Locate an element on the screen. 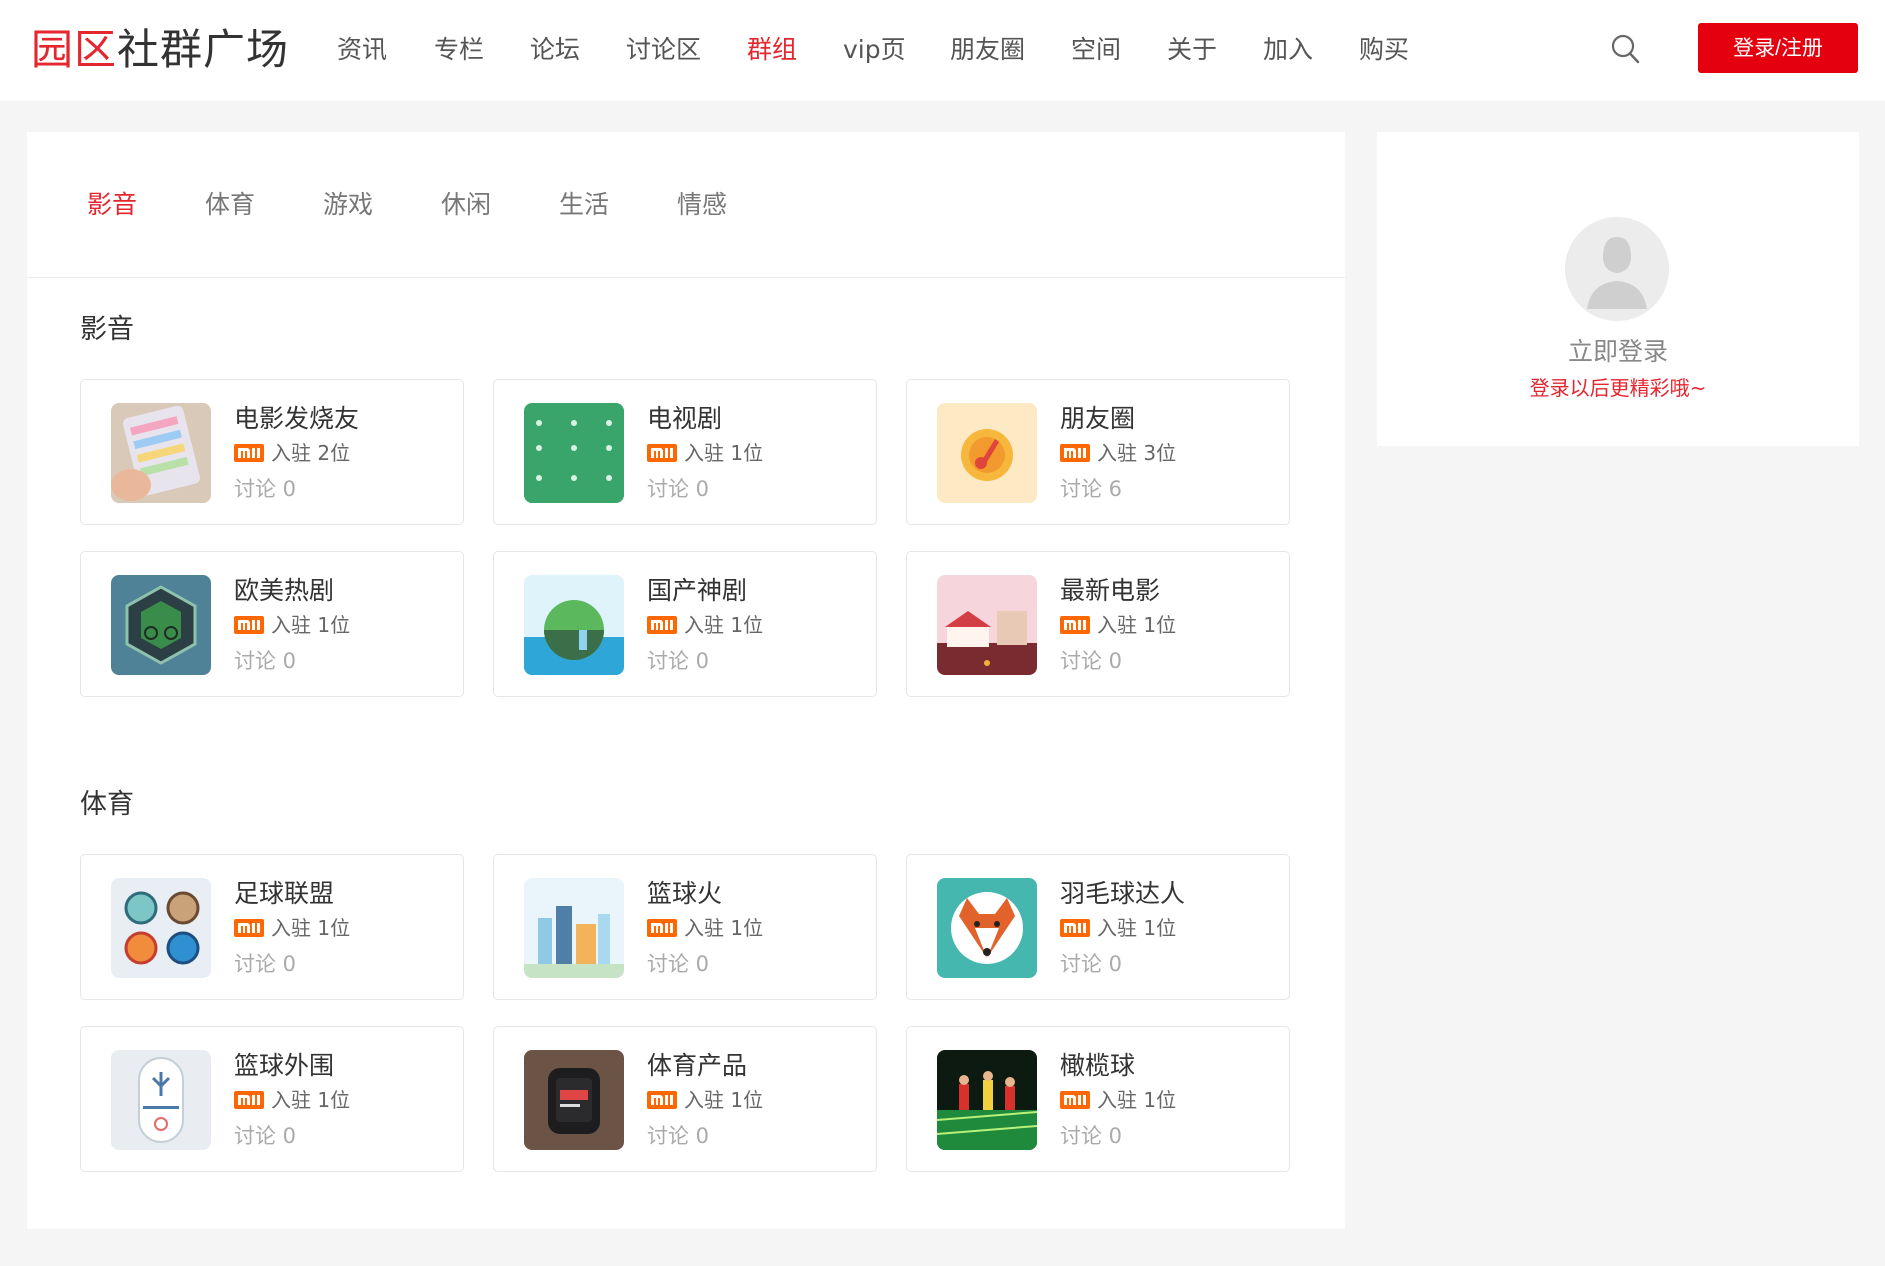 The image size is (1885, 1266). group-name: 篮球外围 is located at coordinates (284, 1065).